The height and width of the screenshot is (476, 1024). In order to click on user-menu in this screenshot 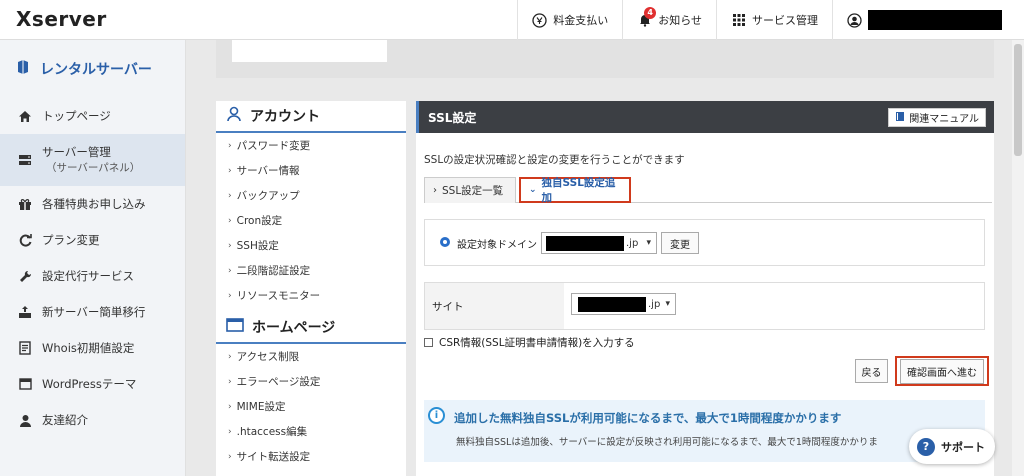, I will do `click(928, 20)`.